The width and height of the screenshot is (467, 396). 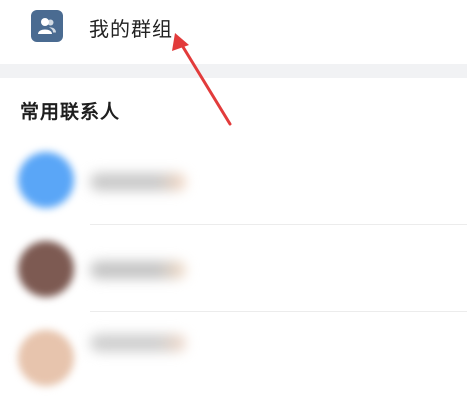 What do you see at coordinates (70, 112) in the screenshot?
I see `frequent-contacts-title: 常用联系人` at bounding box center [70, 112].